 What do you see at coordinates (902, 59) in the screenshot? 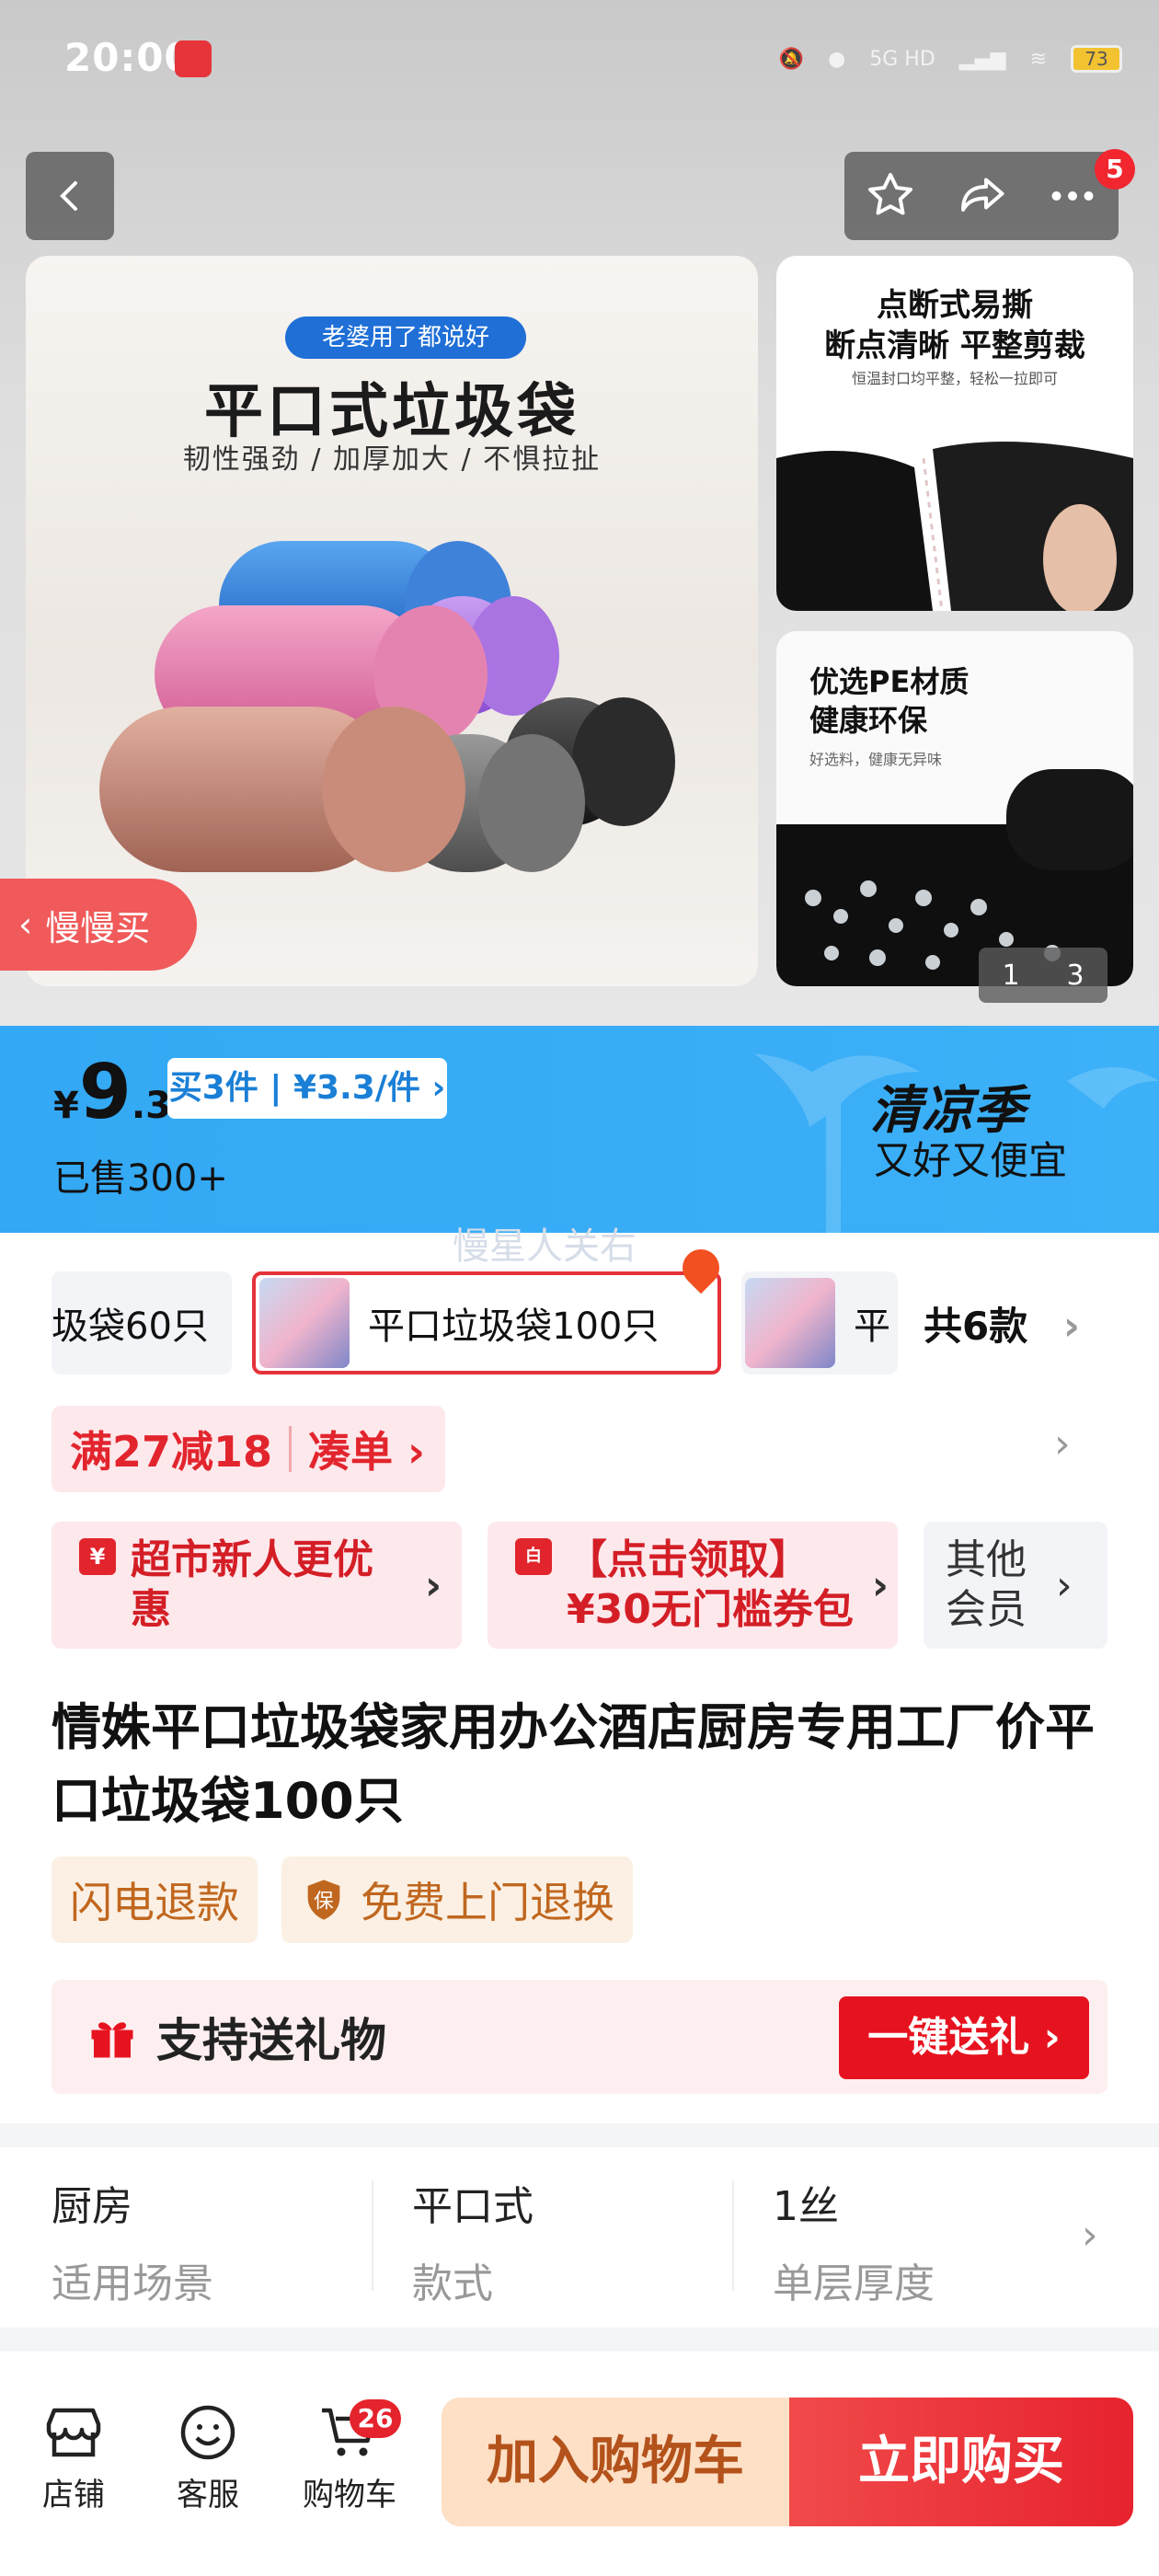
I see `network-label: 5G HD` at bounding box center [902, 59].